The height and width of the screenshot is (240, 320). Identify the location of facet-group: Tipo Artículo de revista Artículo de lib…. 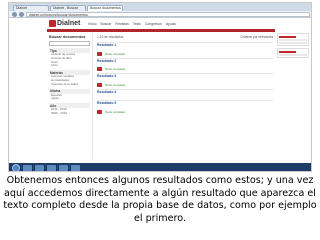
(69, 58).